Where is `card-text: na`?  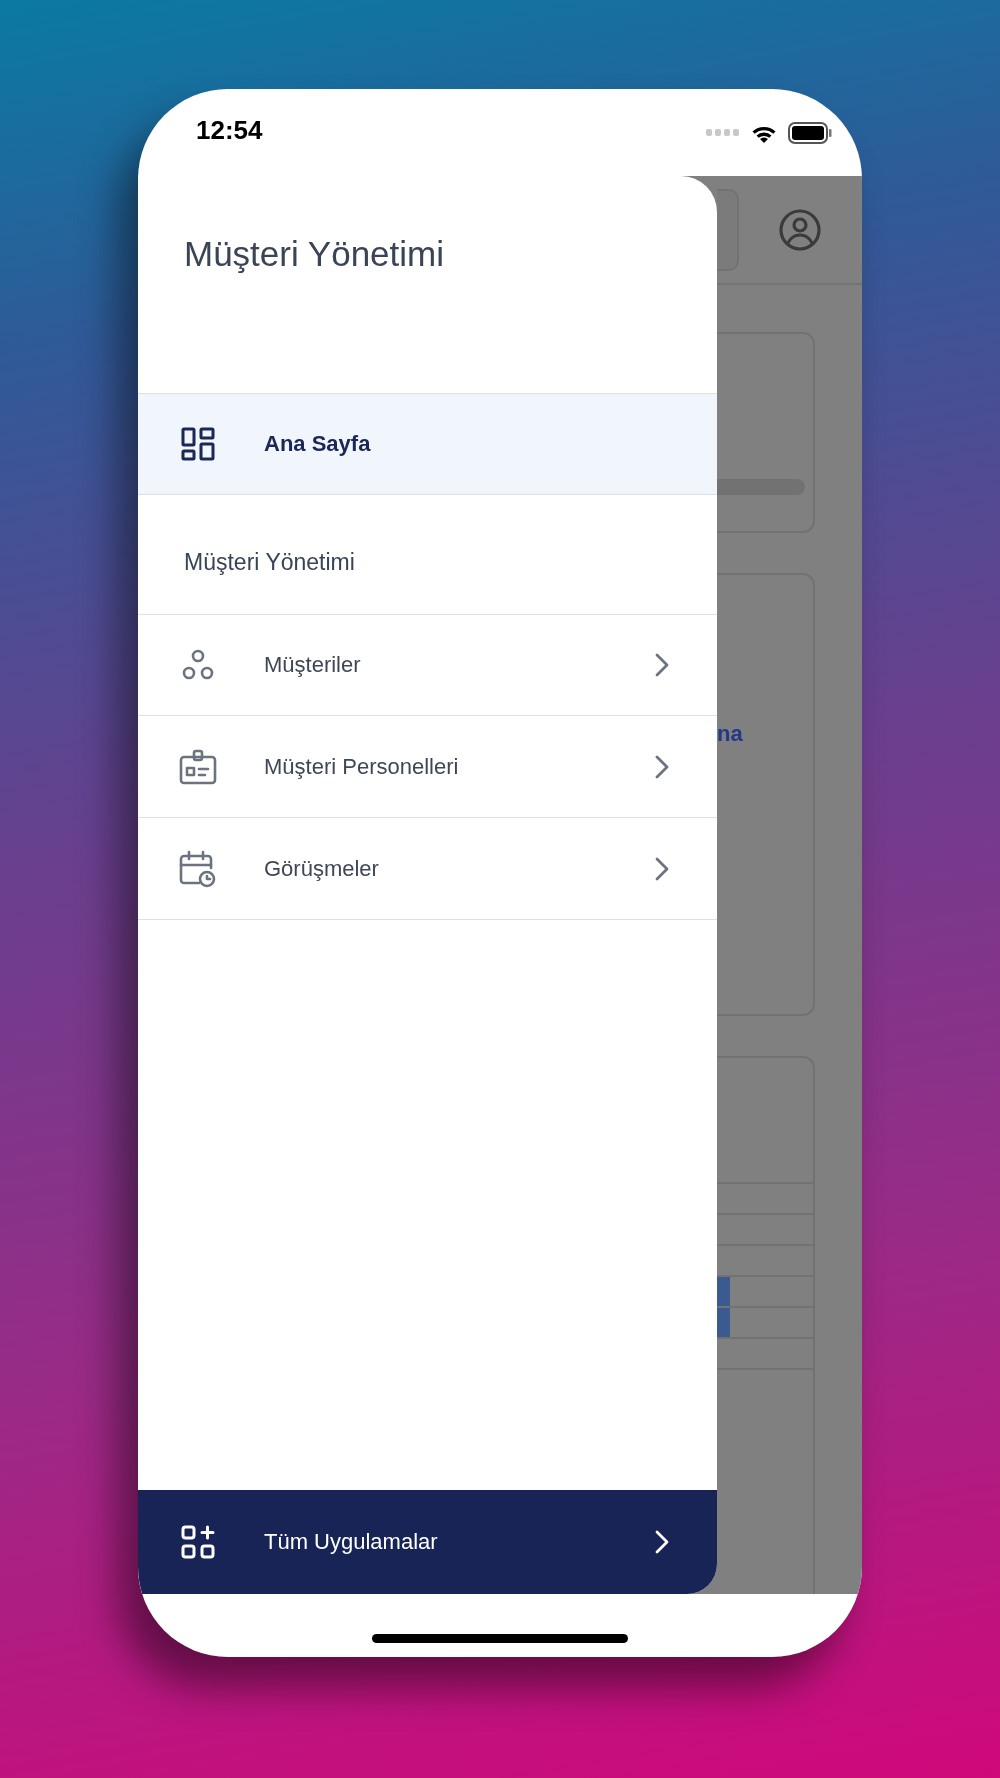 card-text: na is located at coordinates (730, 734).